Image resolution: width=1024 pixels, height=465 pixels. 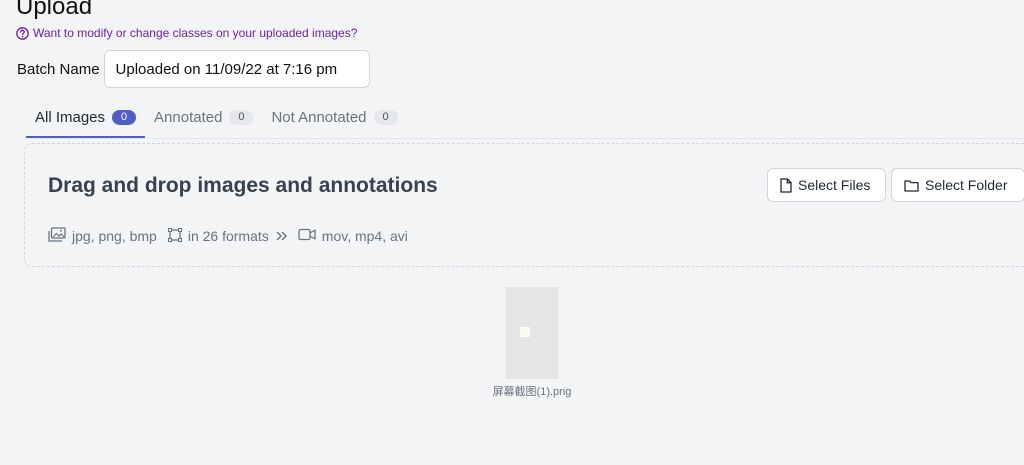 I want to click on image-formats: jpg, png, bmp, so click(x=102, y=236).